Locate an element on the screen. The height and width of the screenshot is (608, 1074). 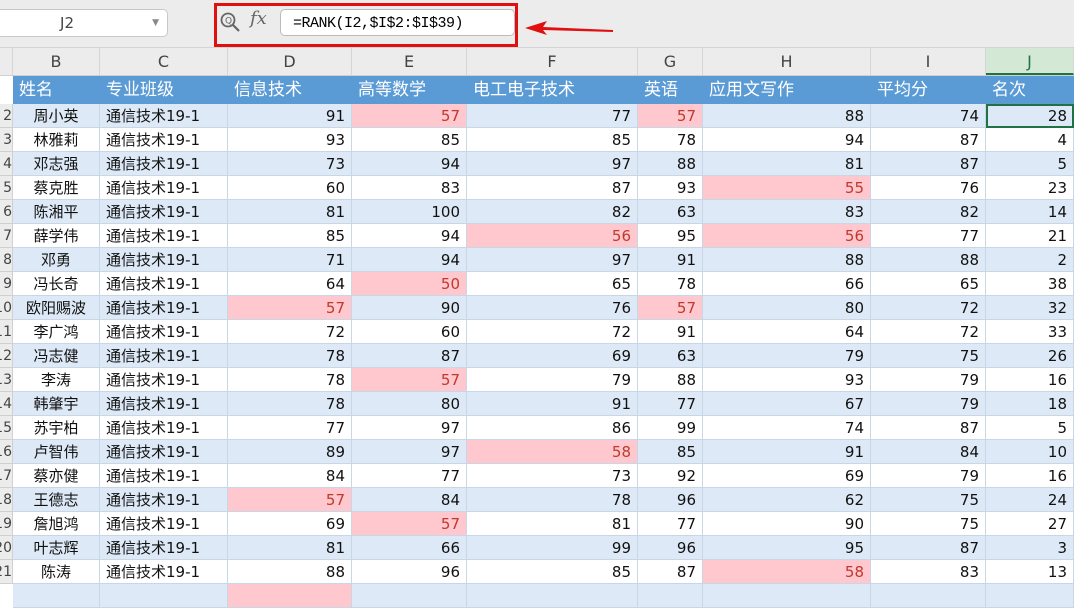
cell-F21: 85 is located at coordinates (552, 572).